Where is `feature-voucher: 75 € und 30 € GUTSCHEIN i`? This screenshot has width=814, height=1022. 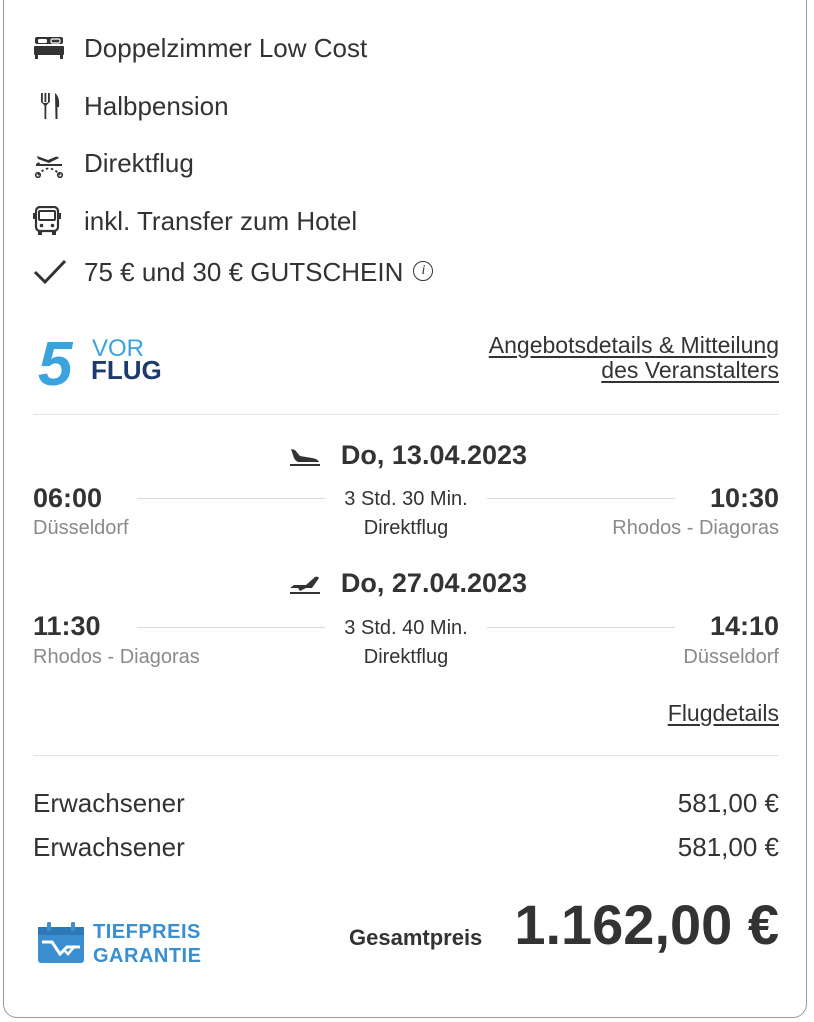 feature-voucher: 75 € und 30 € GUTSCHEIN i is located at coordinates (233, 272).